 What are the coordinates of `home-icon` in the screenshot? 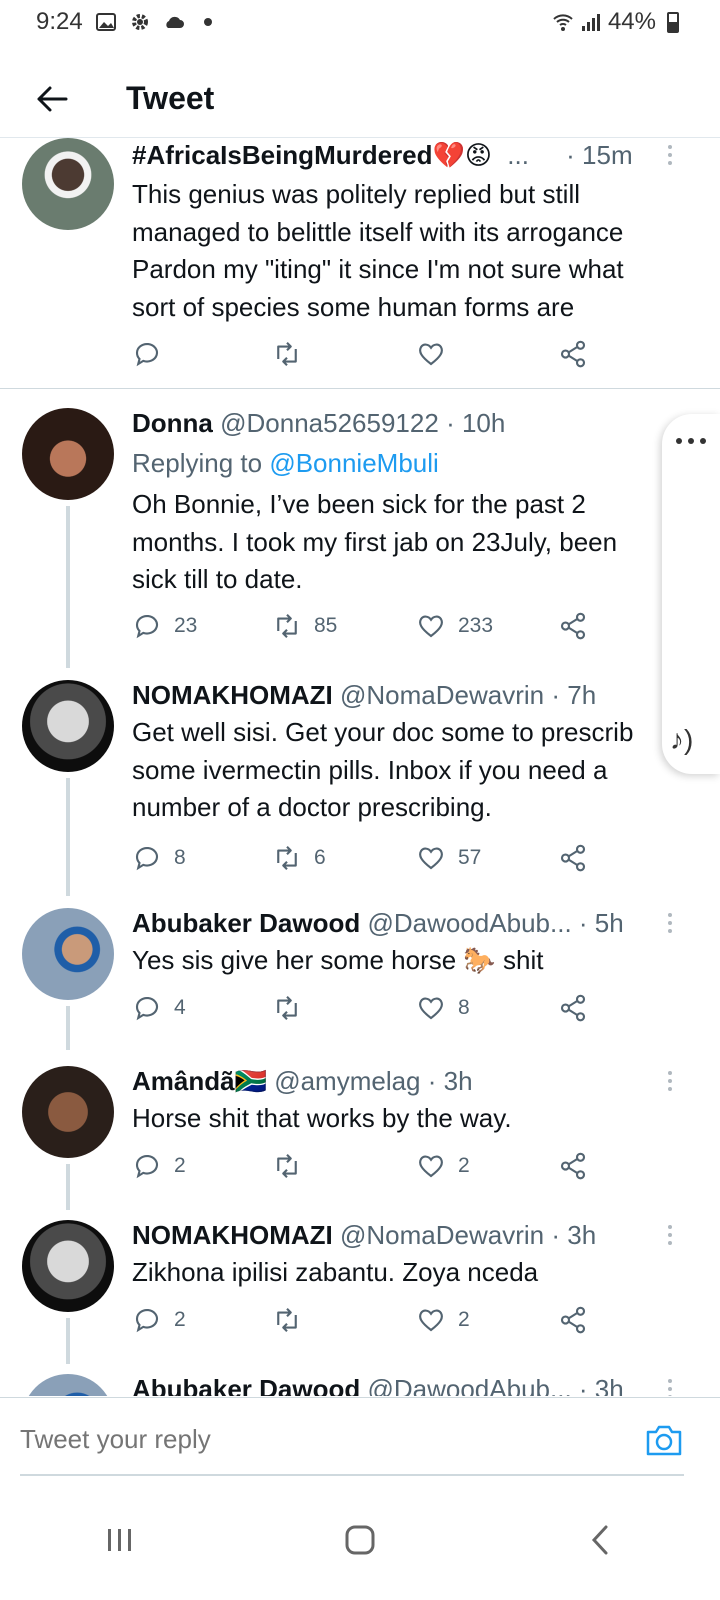 It's located at (360, 1540).